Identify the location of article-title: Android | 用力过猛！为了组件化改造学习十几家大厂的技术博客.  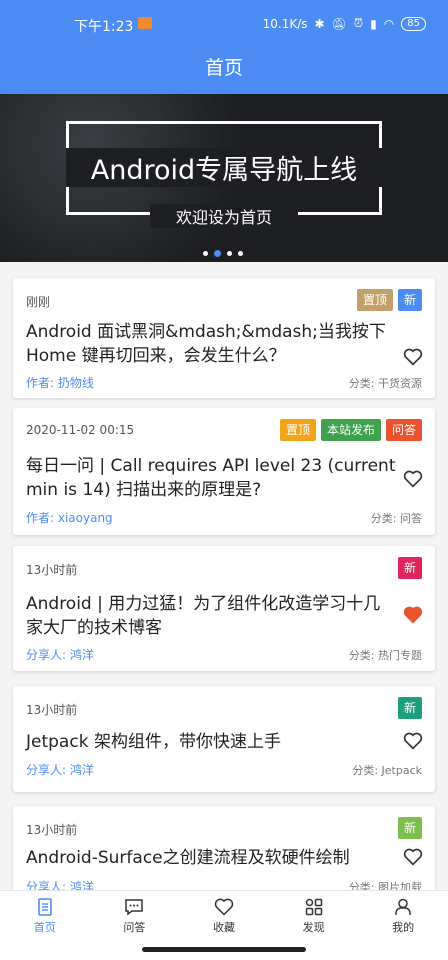
(211, 616).